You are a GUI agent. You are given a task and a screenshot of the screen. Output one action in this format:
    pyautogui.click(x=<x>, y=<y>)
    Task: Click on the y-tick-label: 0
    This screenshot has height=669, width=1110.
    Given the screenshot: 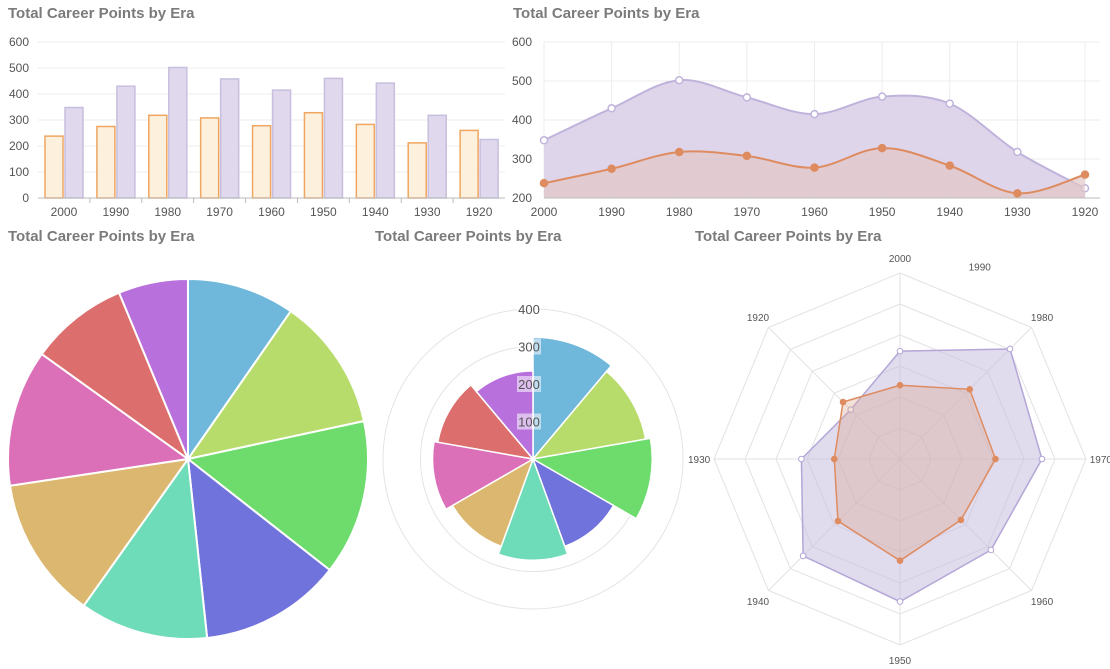 What is the action you would take?
    pyautogui.click(x=25, y=198)
    